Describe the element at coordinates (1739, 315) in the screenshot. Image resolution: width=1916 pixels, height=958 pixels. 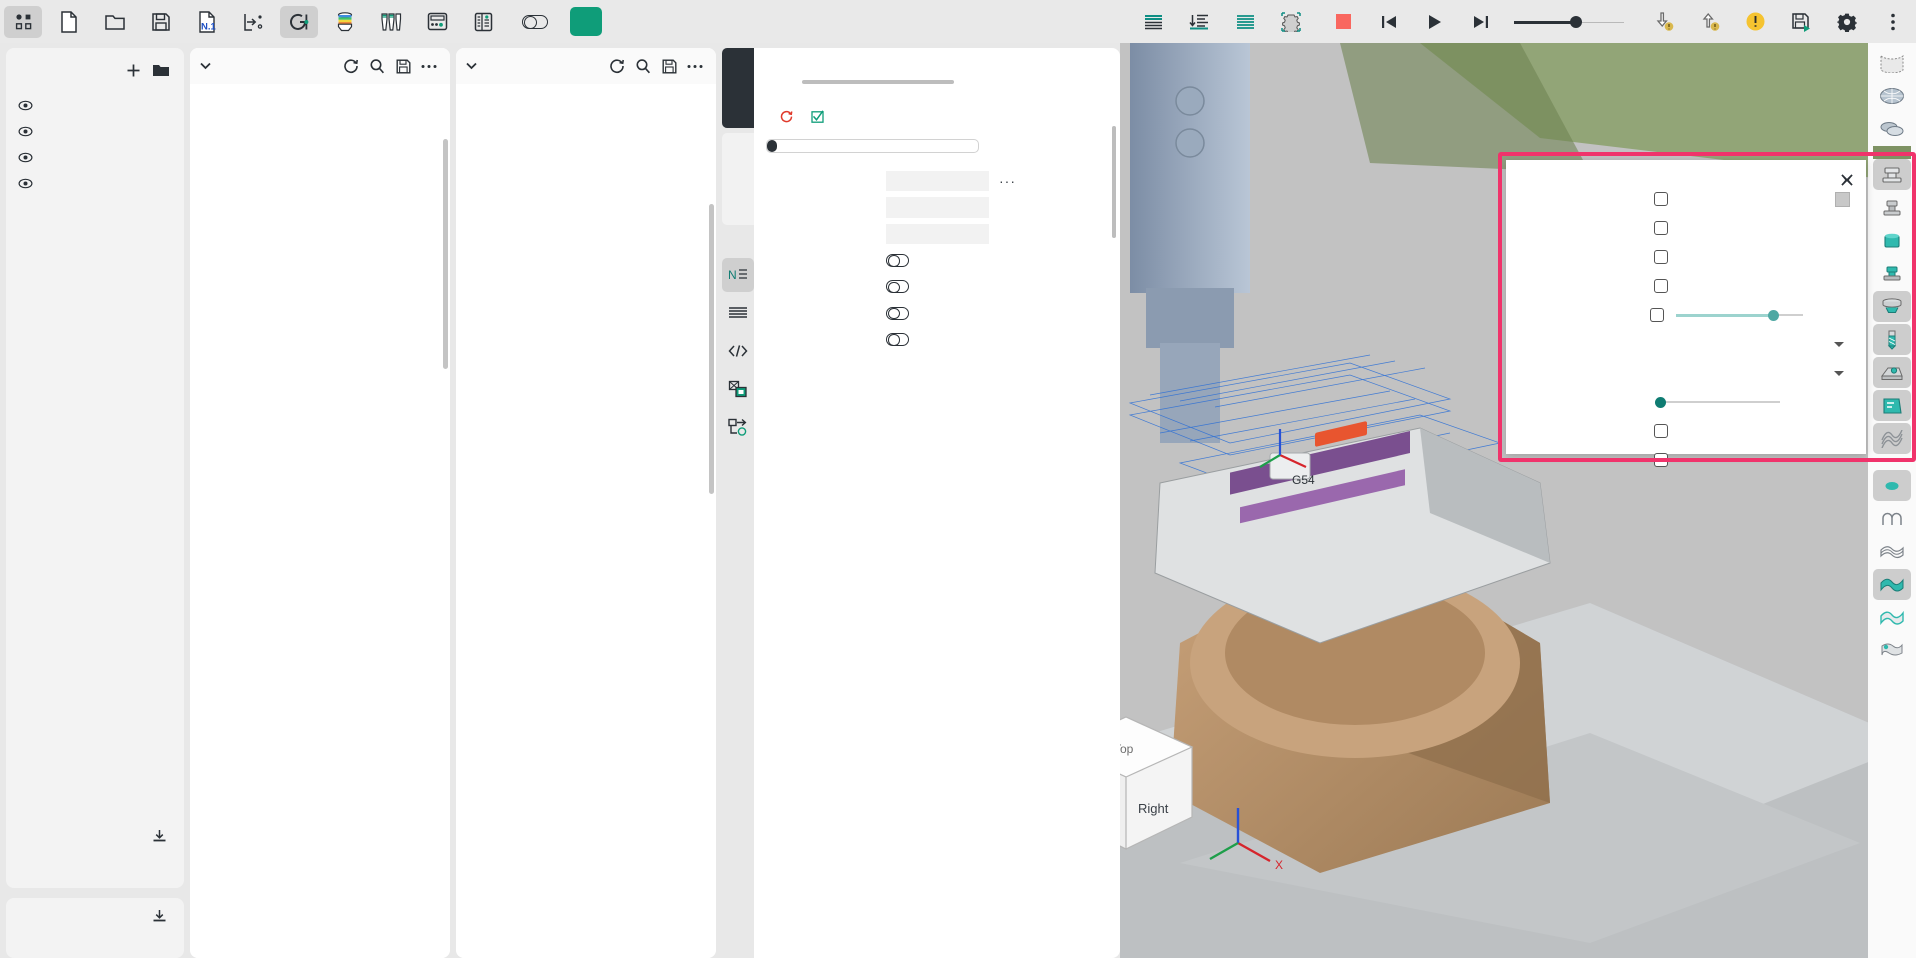
I see `transparent-slider` at that location.